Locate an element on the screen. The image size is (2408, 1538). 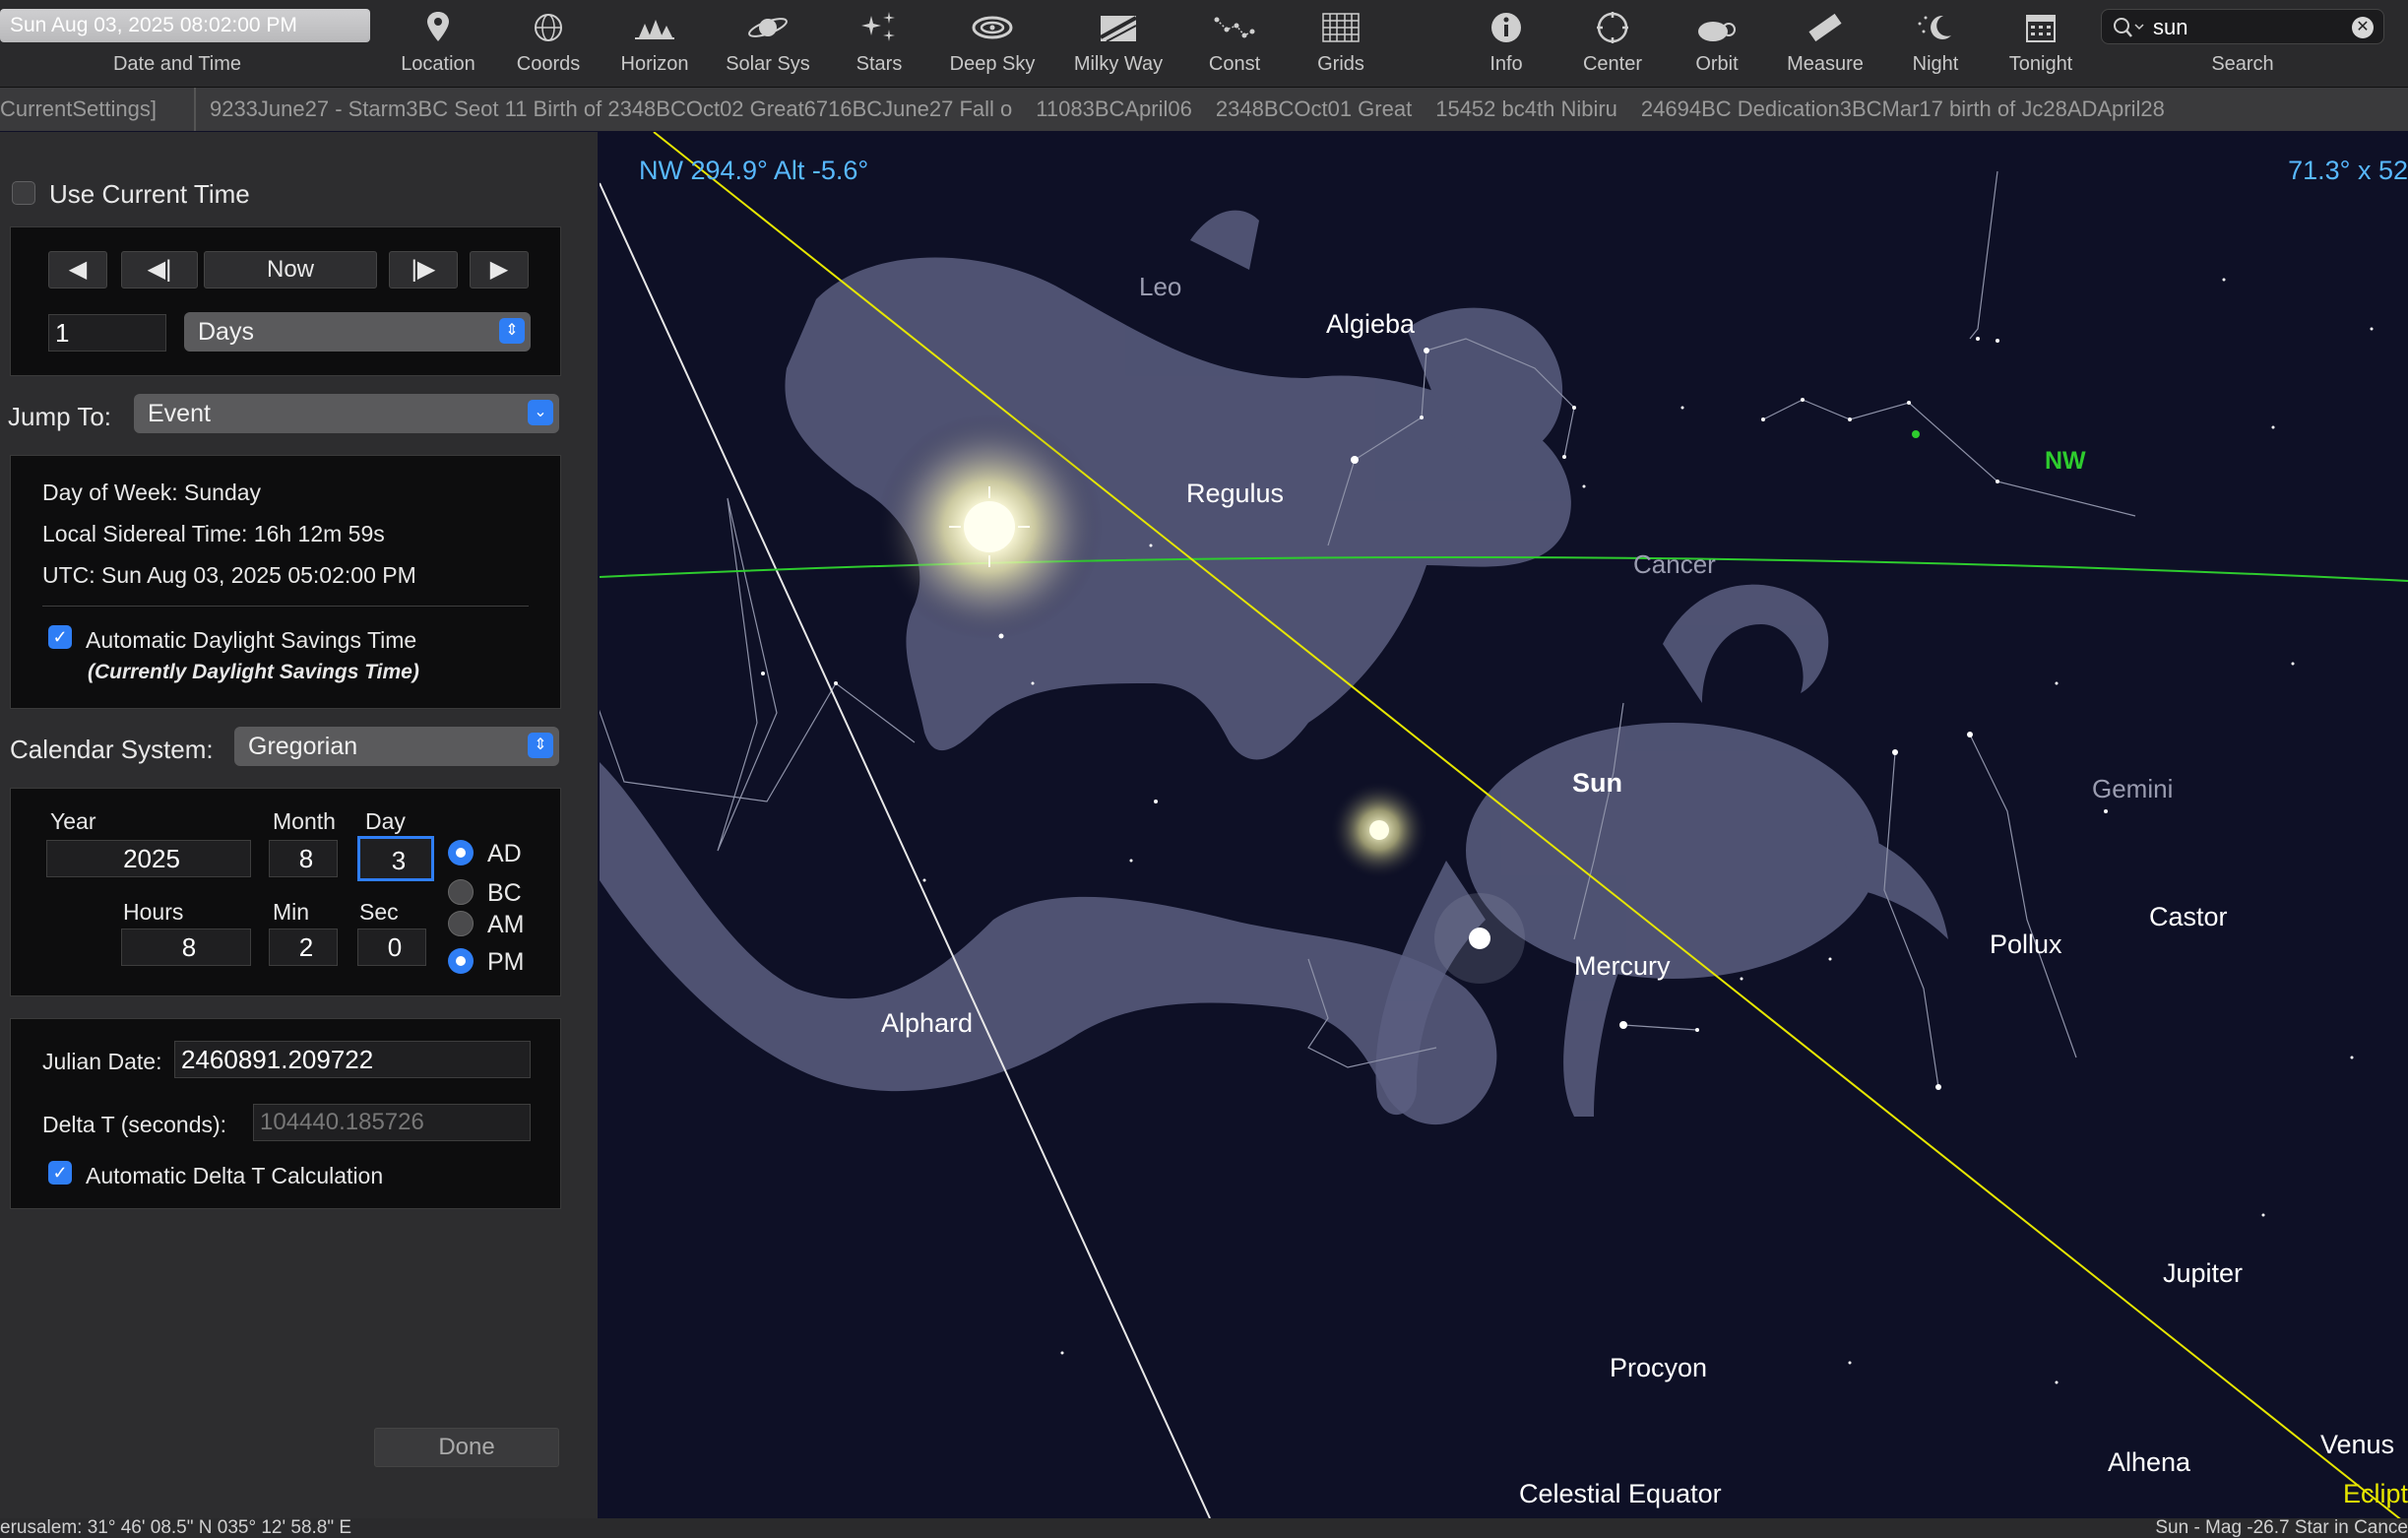
toolbar-night-label: Night is located at coordinates (1936, 64).